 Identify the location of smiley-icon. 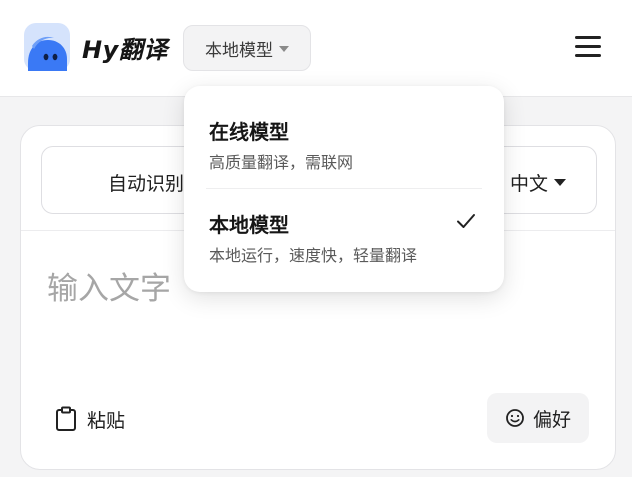
(515, 418).